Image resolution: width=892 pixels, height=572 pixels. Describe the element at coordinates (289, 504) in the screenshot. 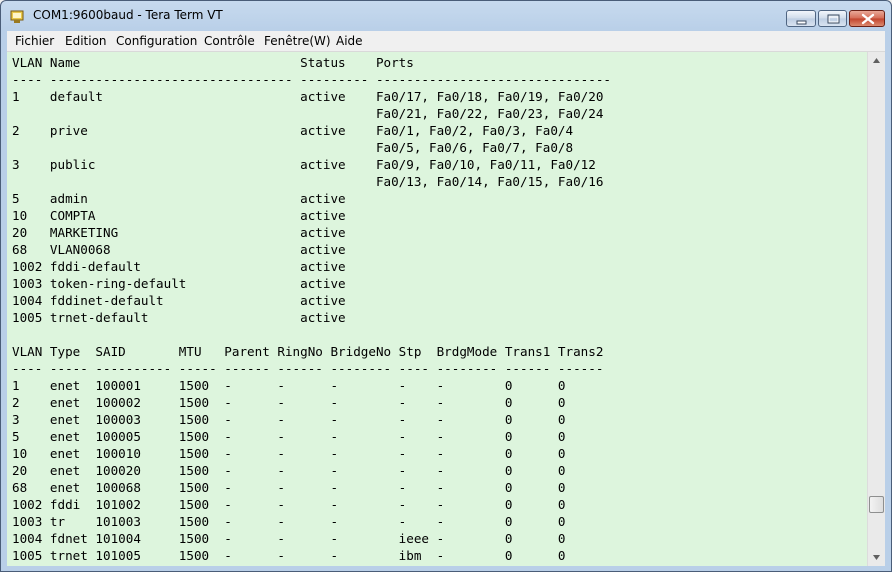

I see `terminal-line: 1002 fddi 101002 1500 - - - - - 0 0` at that location.